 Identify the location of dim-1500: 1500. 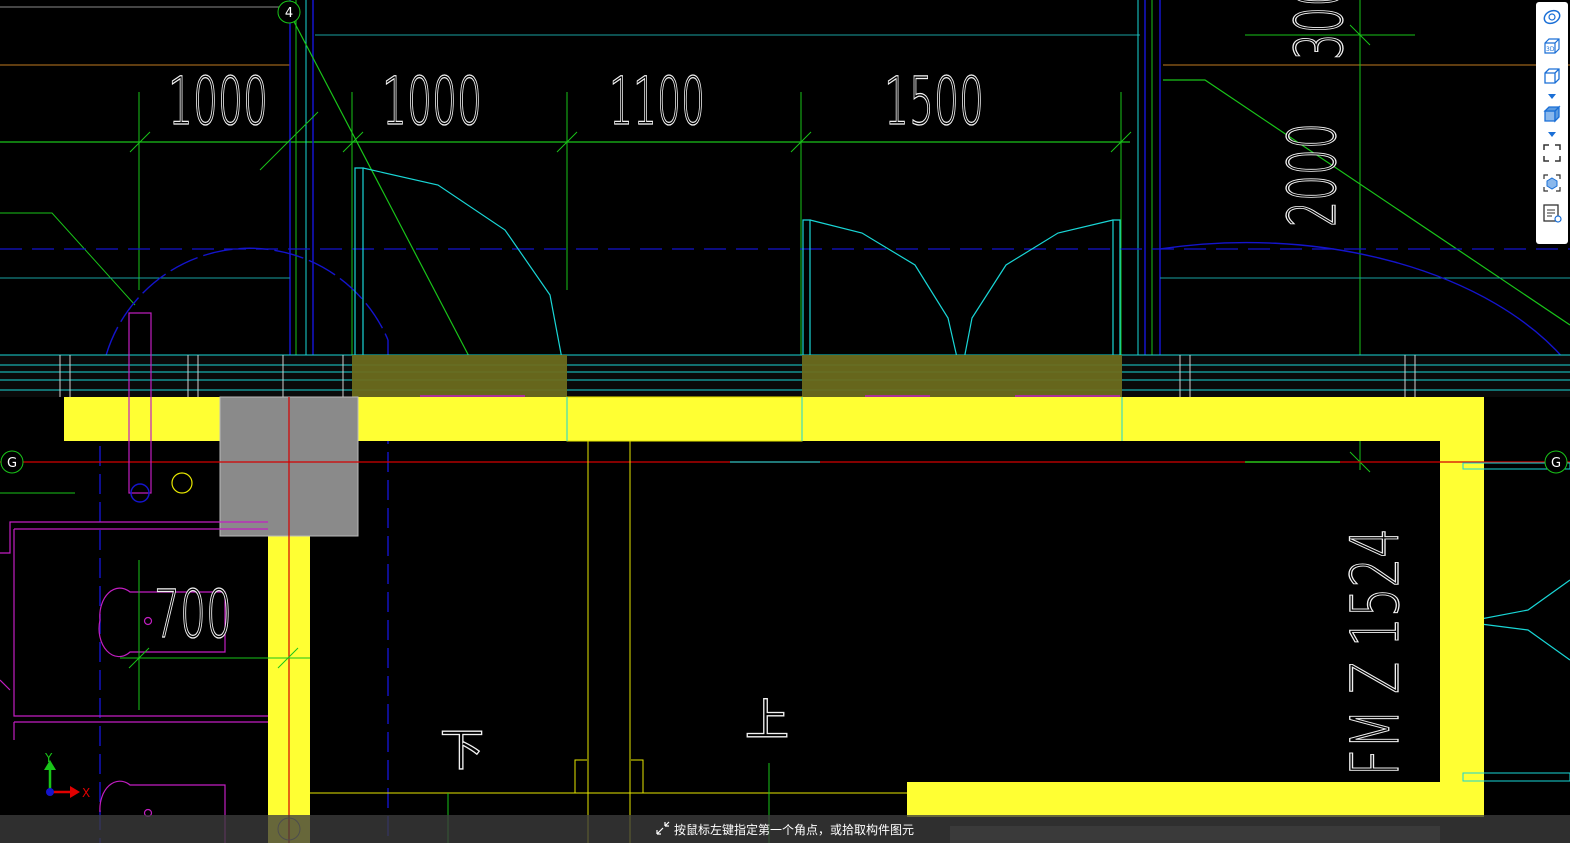
(934, 101).